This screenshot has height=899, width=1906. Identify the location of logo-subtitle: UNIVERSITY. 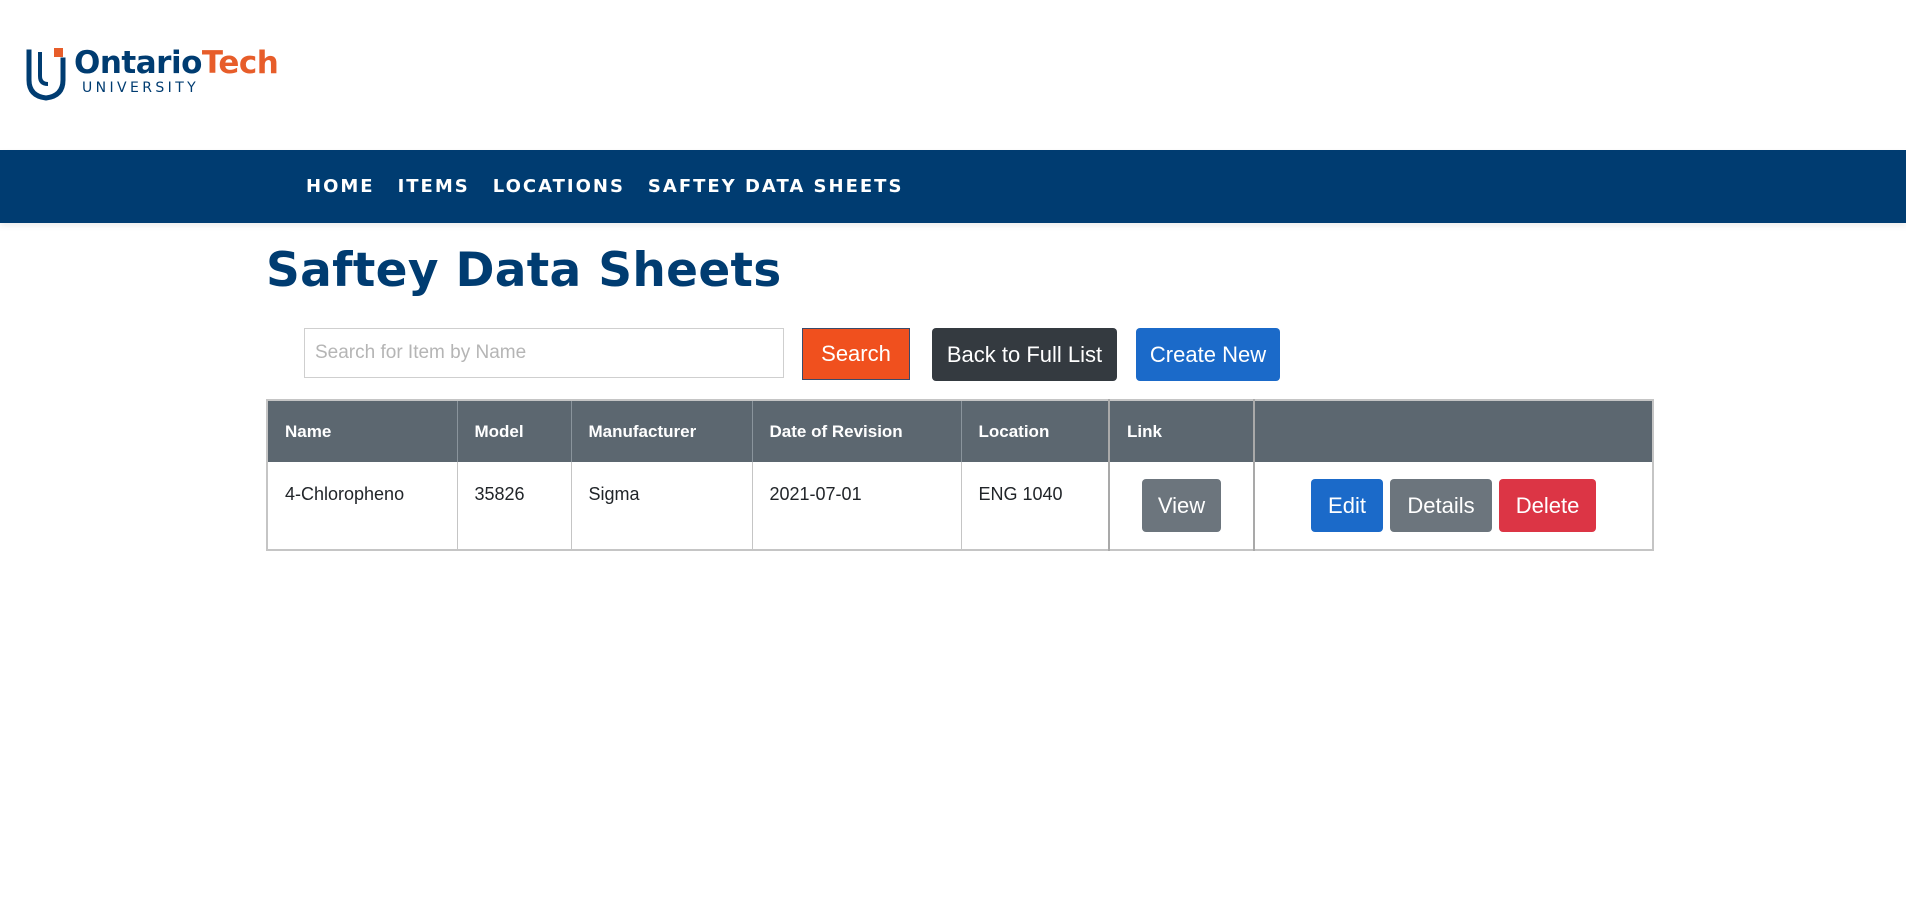
(141, 88).